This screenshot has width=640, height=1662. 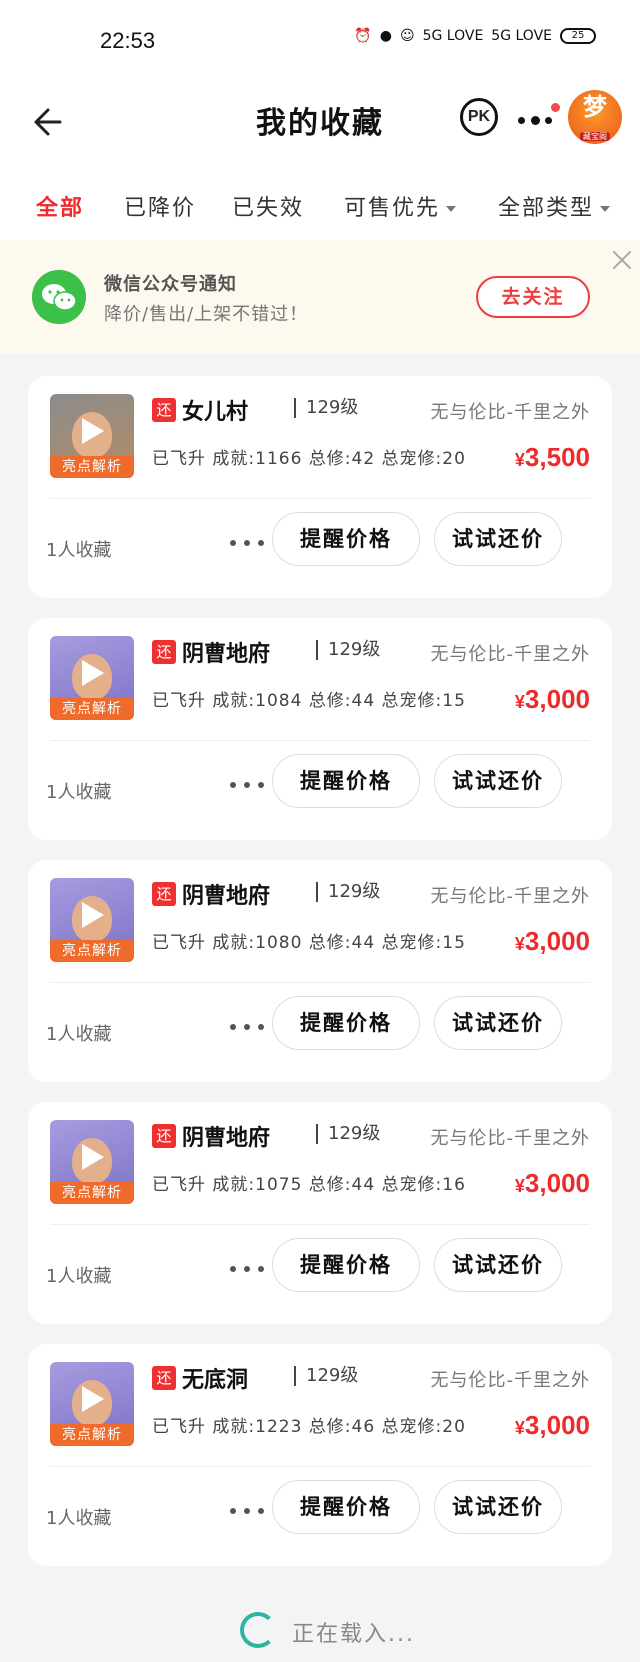 I want to click on signal-2: 5G LOVE, so click(x=521, y=36).